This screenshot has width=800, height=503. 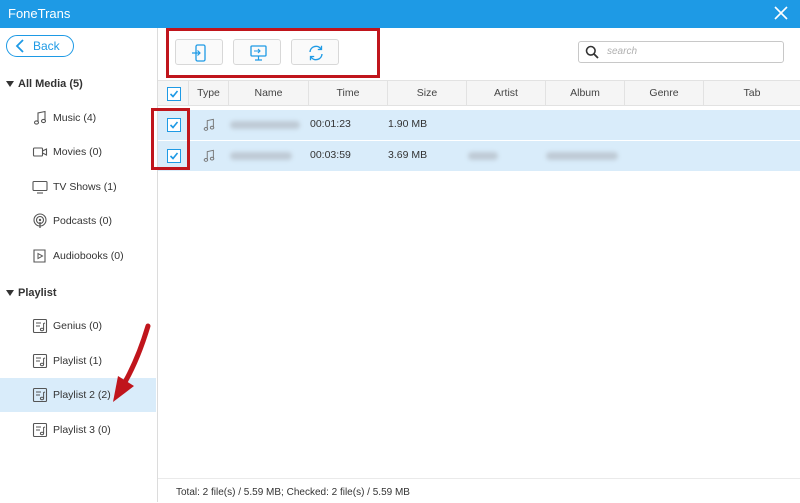 I want to click on annotation-toolbar-highlight, so click(x=273, y=53).